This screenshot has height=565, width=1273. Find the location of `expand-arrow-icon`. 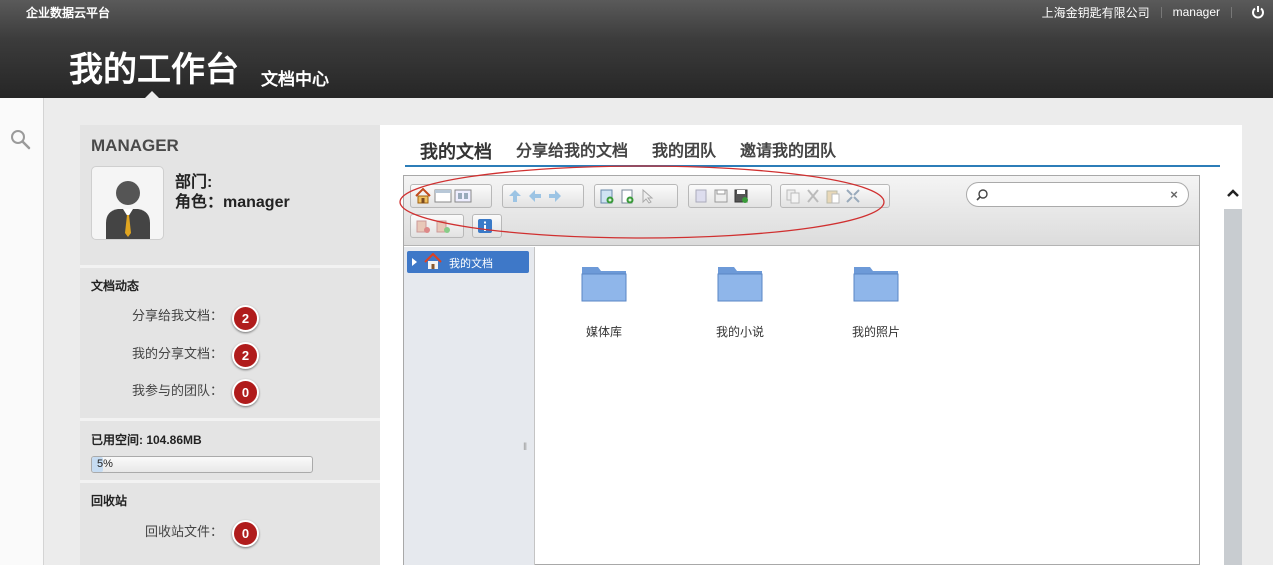

expand-arrow-icon is located at coordinates (414, 262).